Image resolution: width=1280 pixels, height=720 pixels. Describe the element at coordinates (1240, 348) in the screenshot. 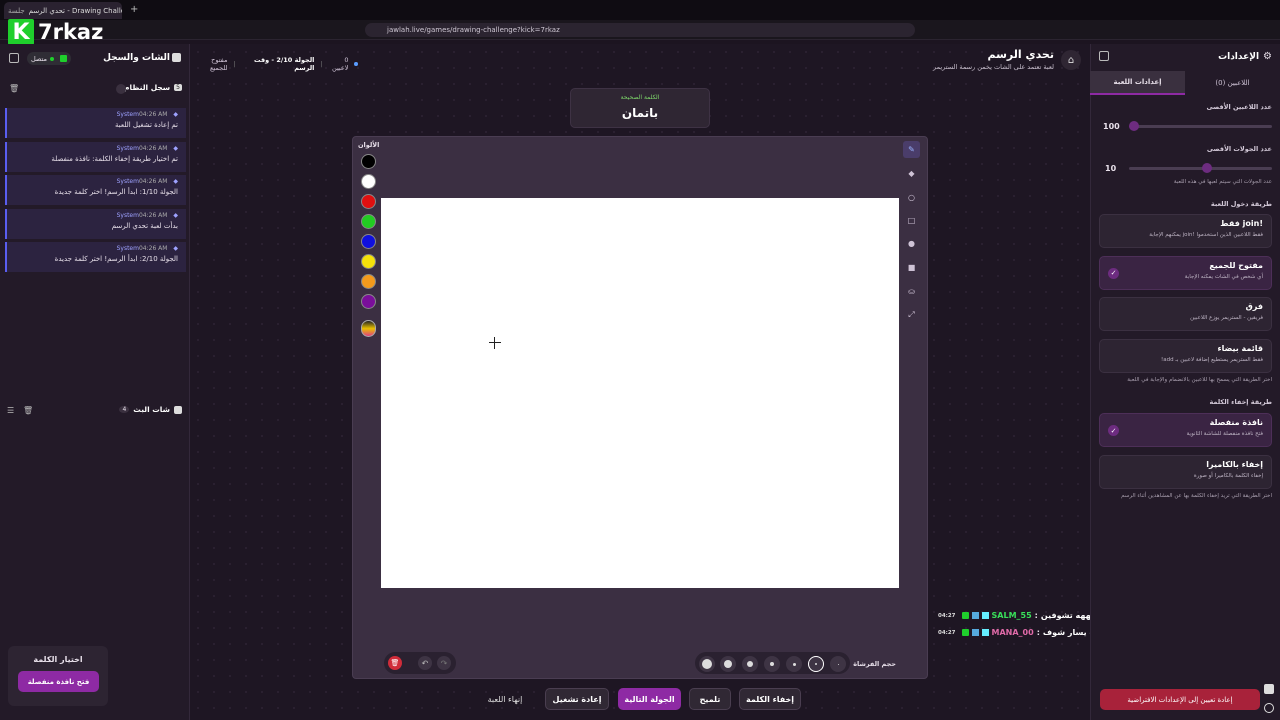

I see `option-name: قائمة بيضاء` at that location.